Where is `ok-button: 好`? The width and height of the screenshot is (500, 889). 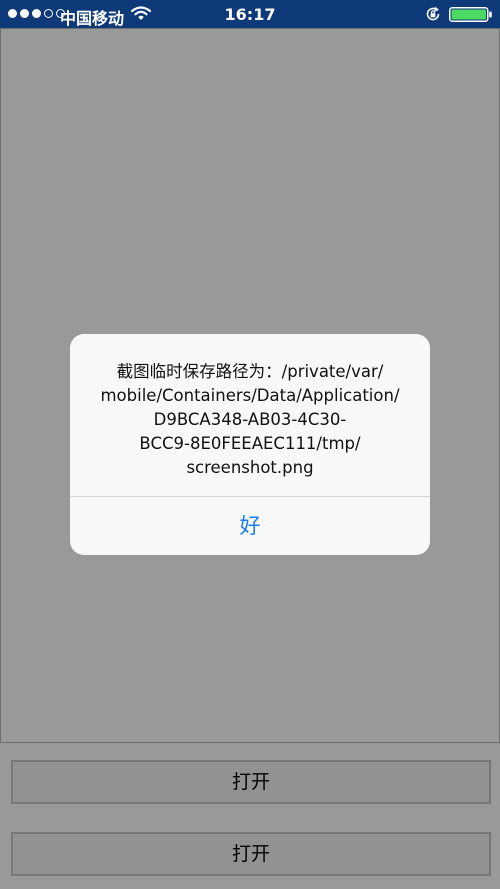
ok-button: 好 is located at coordinates (250, 526).